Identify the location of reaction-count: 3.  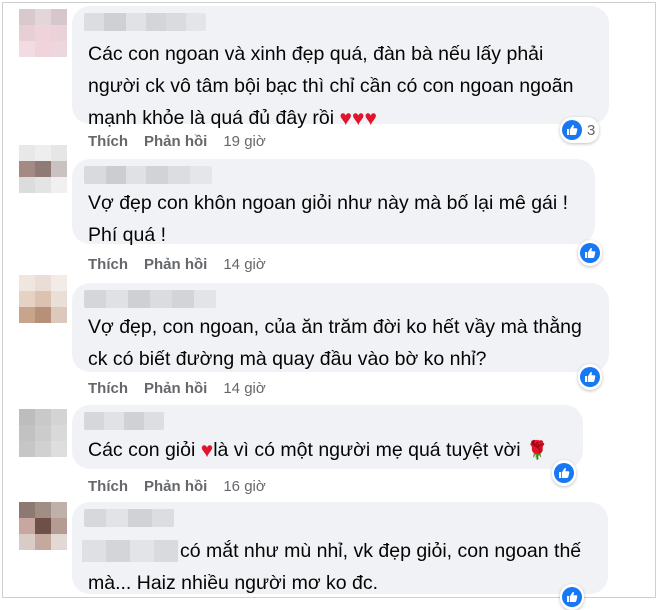
(591, 130).